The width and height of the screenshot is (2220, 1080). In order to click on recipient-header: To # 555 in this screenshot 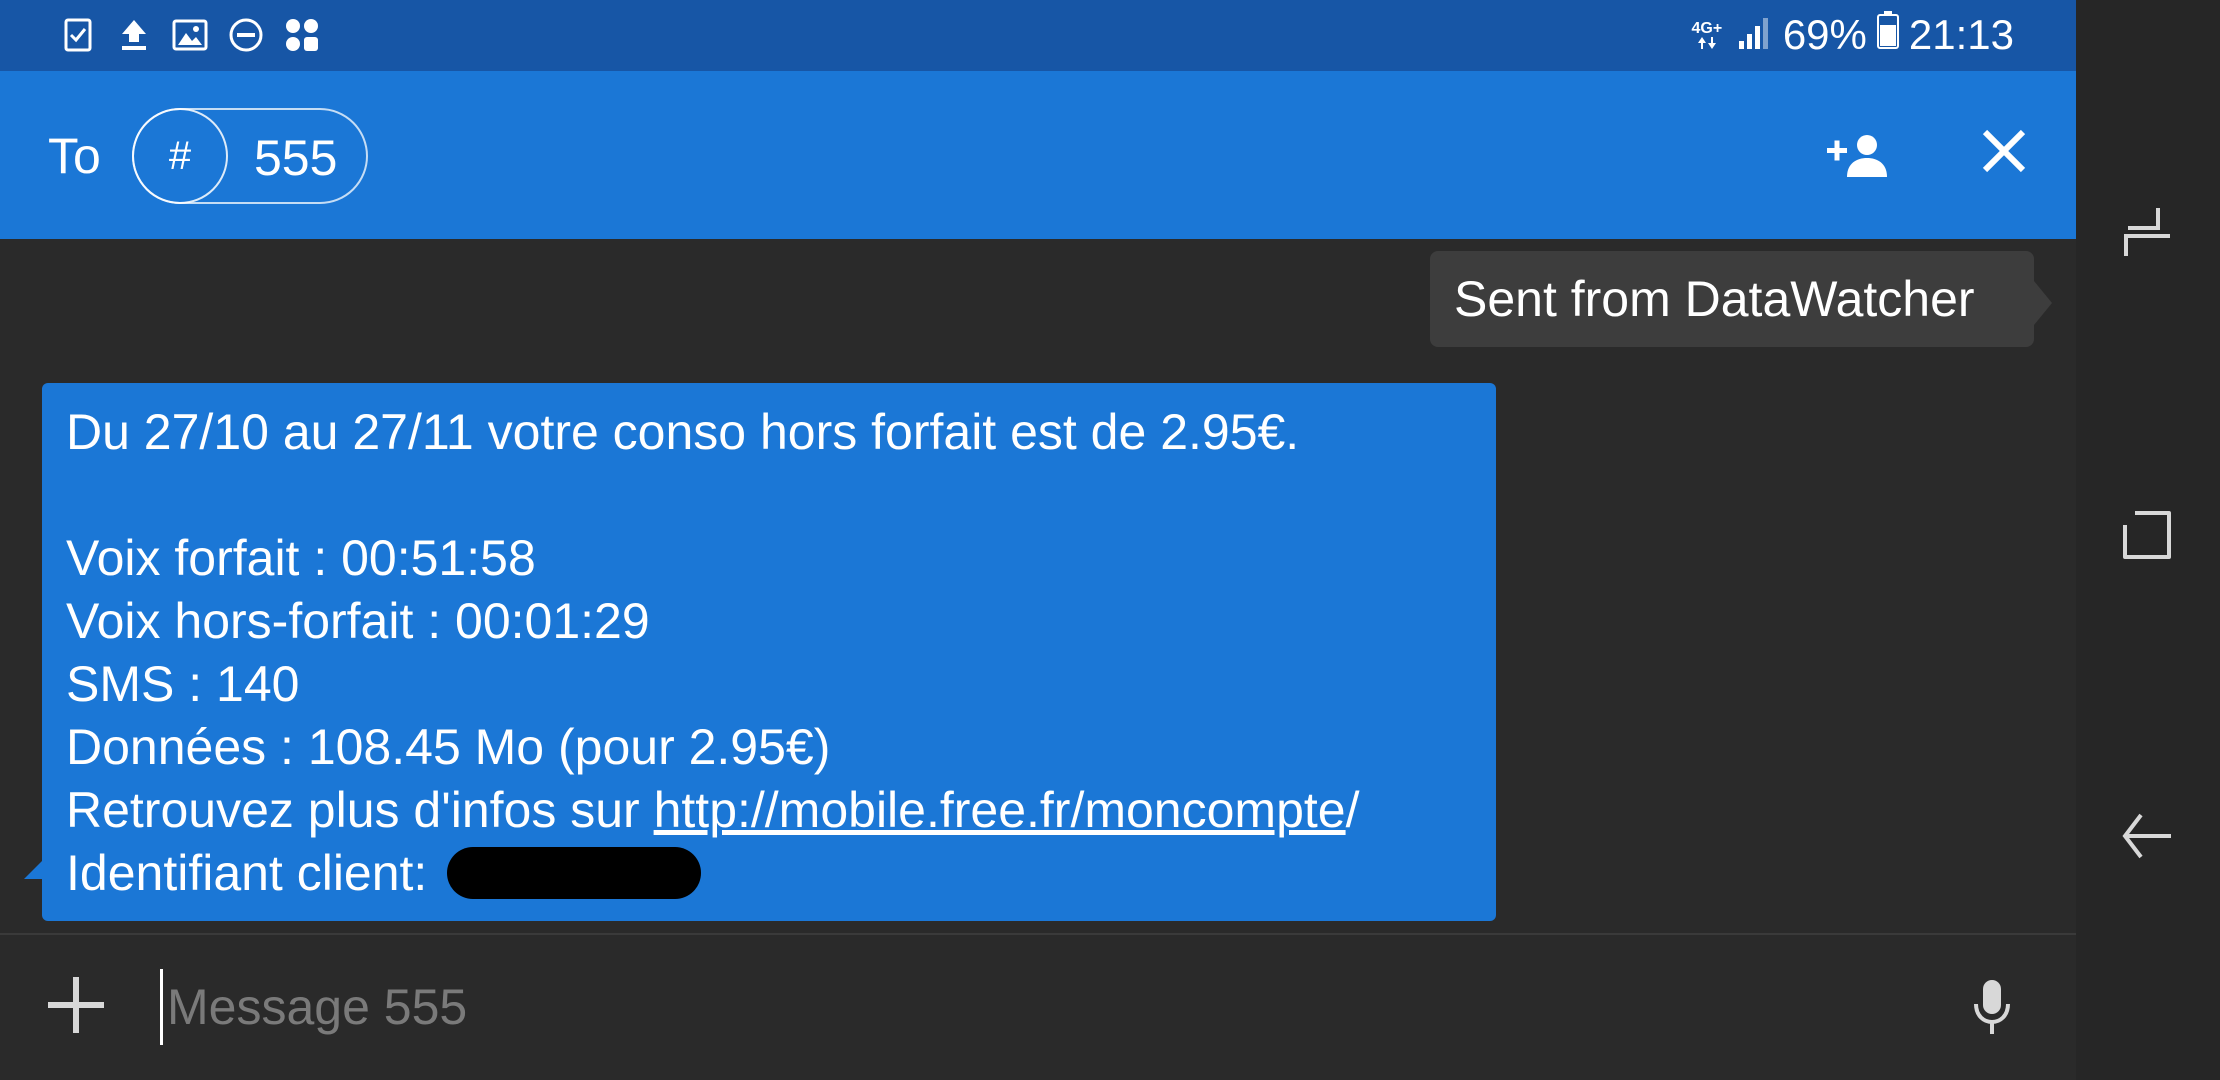, I will do `click(1038, 155)`.